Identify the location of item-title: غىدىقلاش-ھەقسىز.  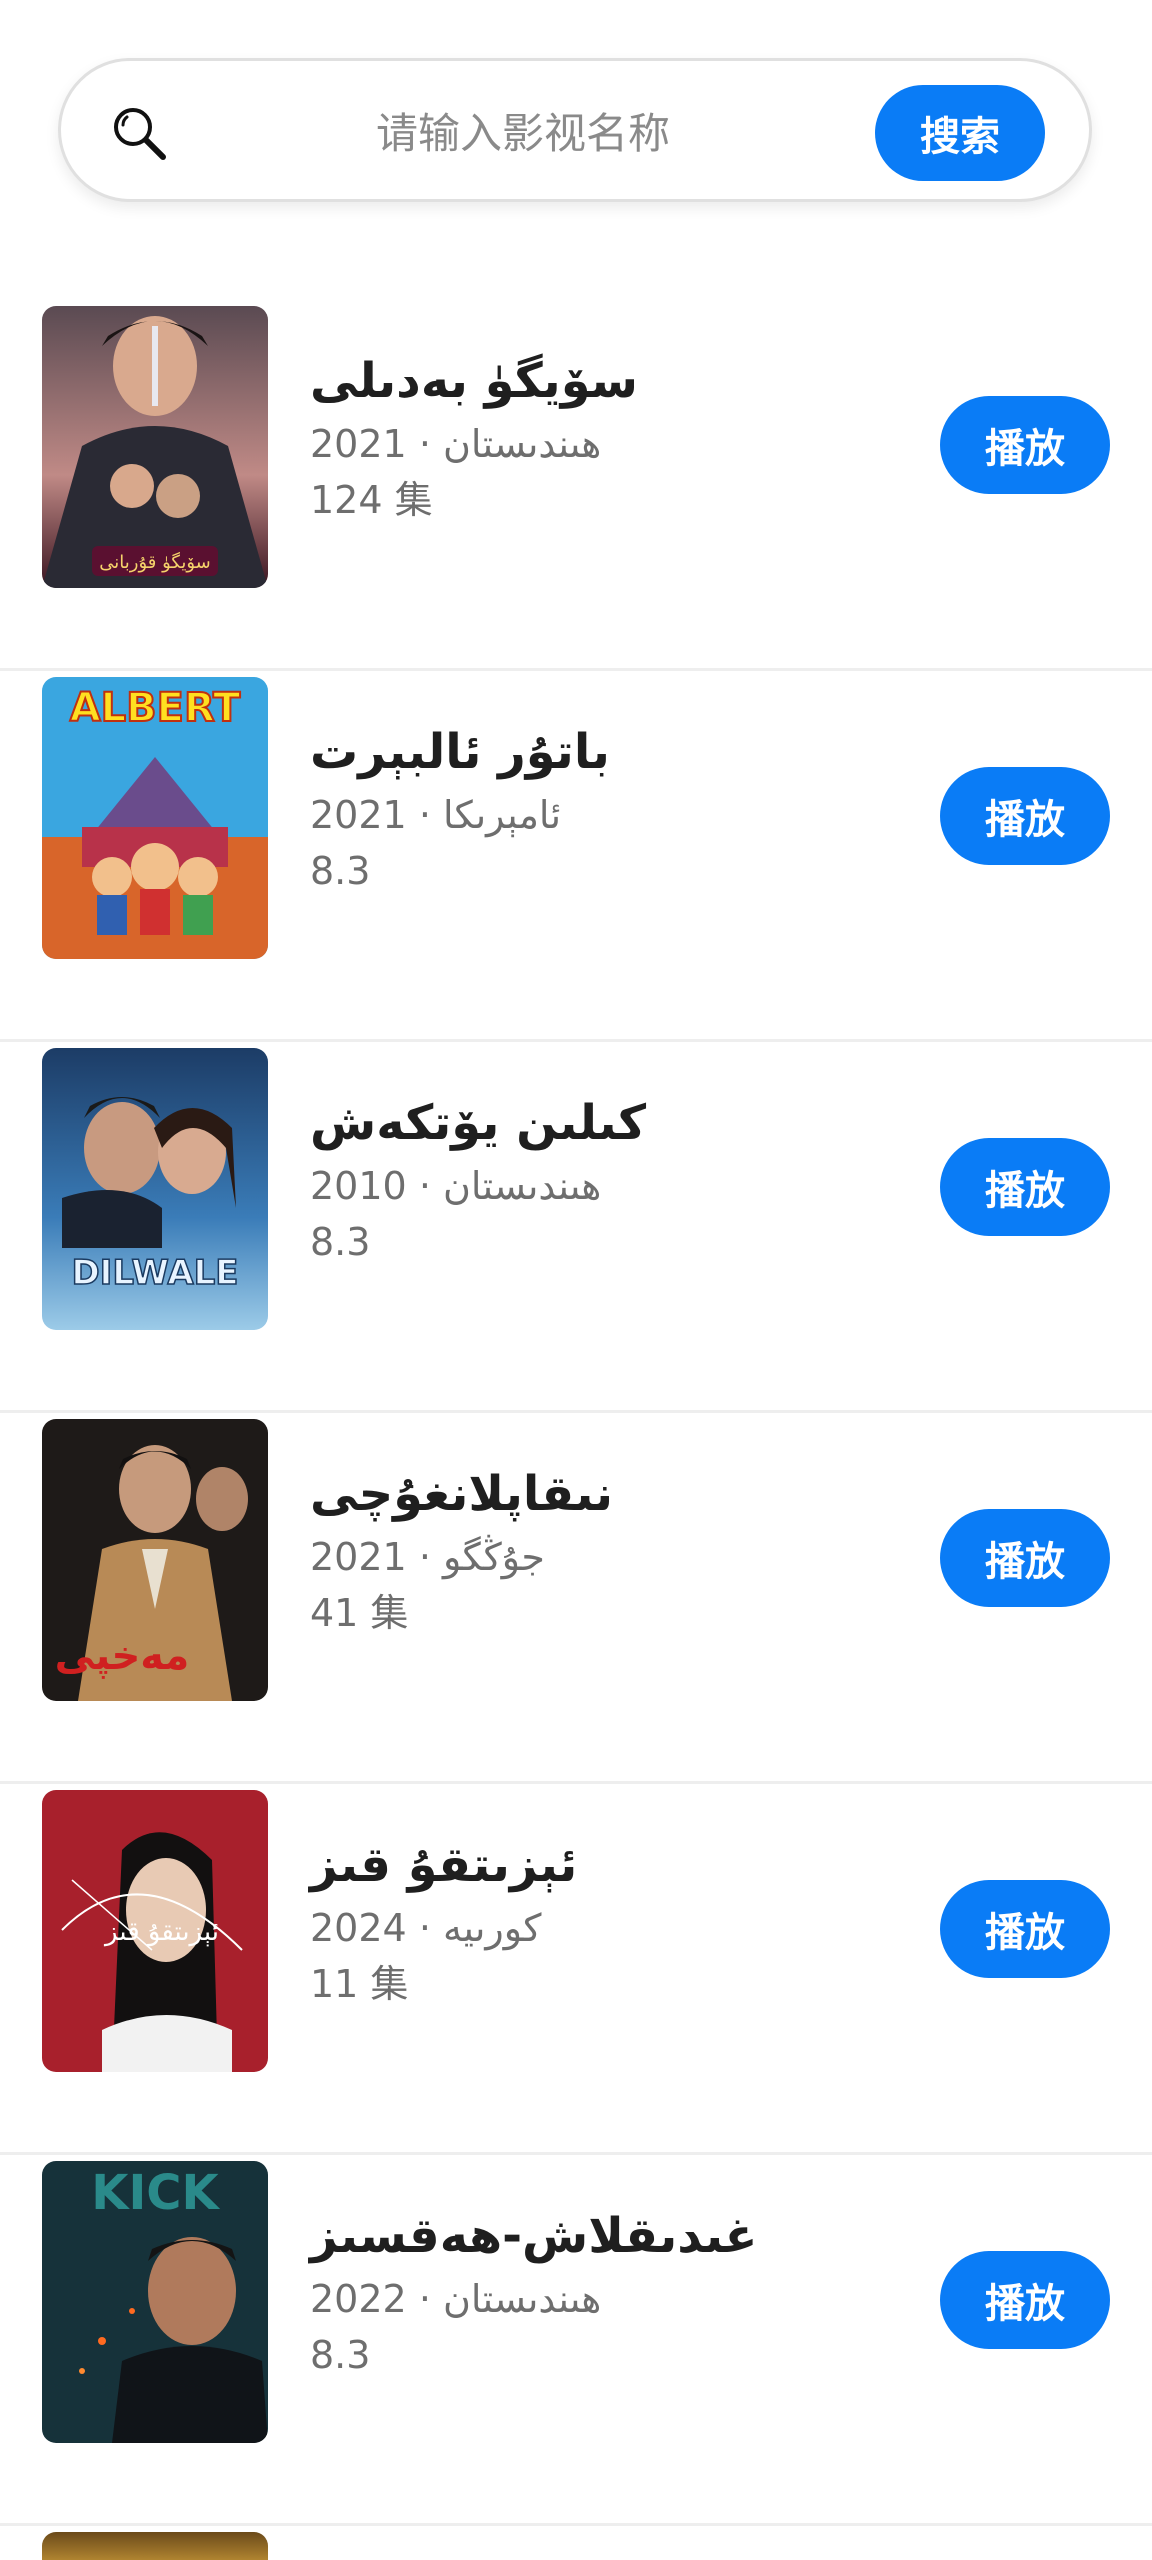
(534, 2236).